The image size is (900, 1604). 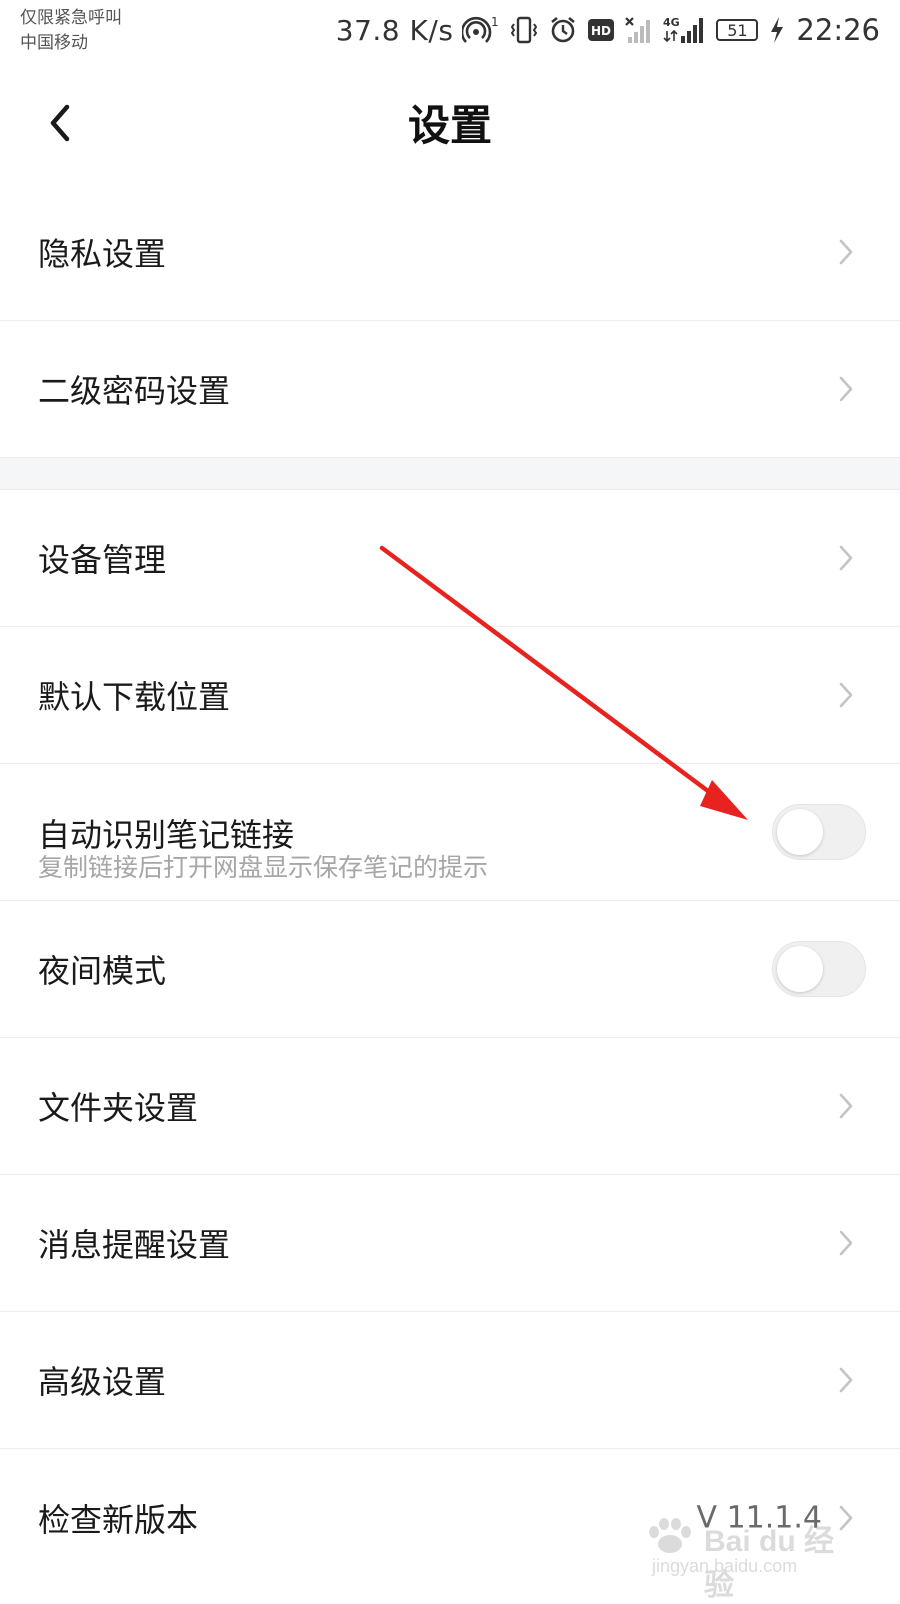 What do you see at coordinates (450, 1106) in the screenshot?
I see `settings-item-folder-settings: 文件夹设置` at bounding box center [450, 1106].